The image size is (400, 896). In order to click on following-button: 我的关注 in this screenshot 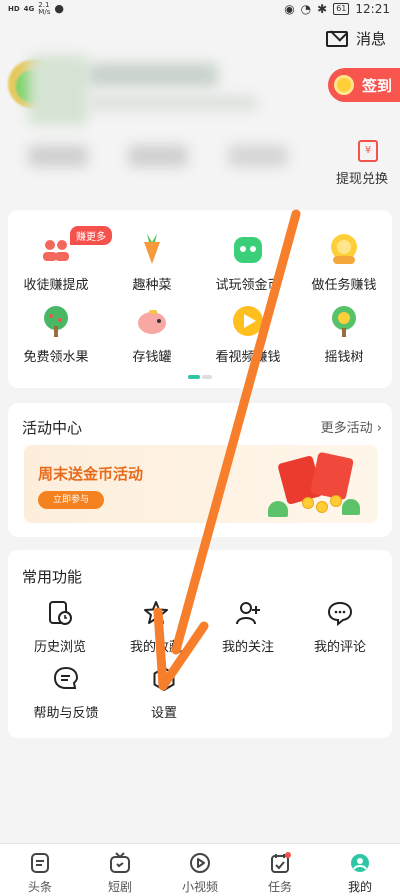, I will do `click(248, 627)`.